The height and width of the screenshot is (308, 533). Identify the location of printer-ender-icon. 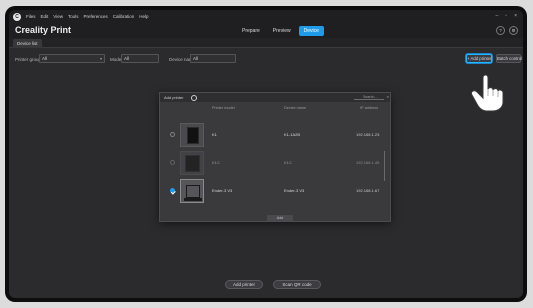
(193, 191).